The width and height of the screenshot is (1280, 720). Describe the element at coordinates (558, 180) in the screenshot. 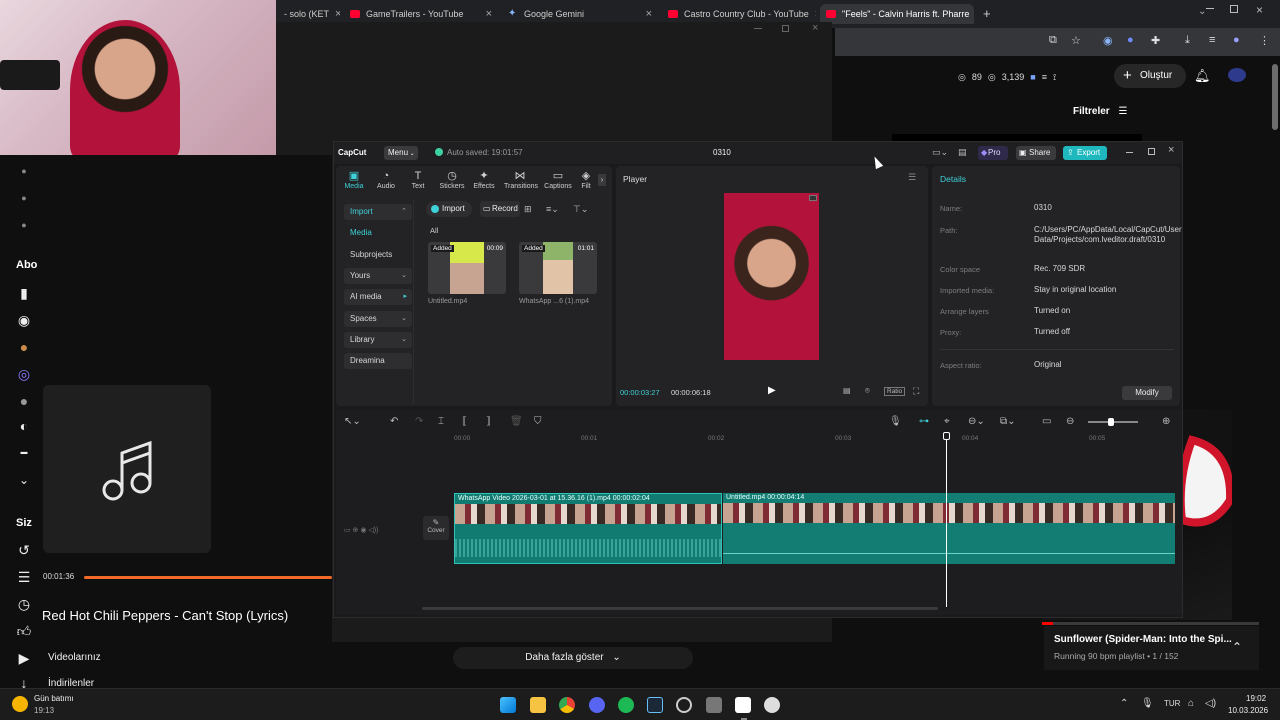

I see `tab-captions: ▭ Captions` at that location.